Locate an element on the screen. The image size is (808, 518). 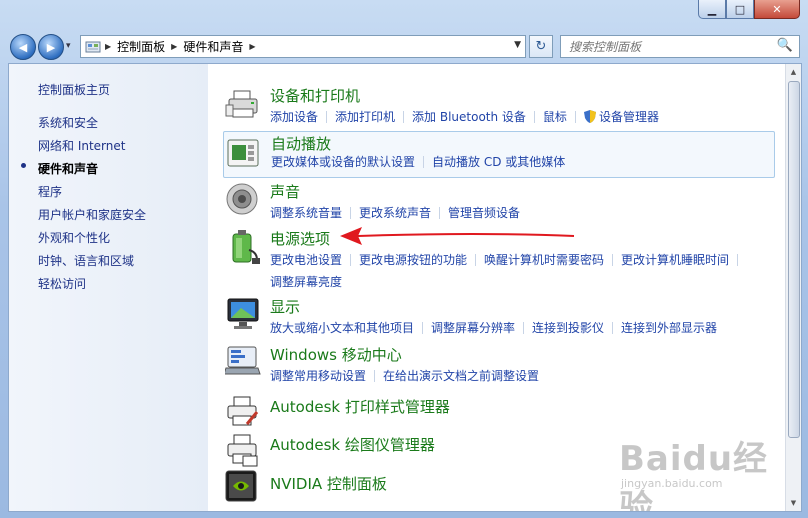
recent-pages-dropdown: ▾ is located at coordinates (68, 46).